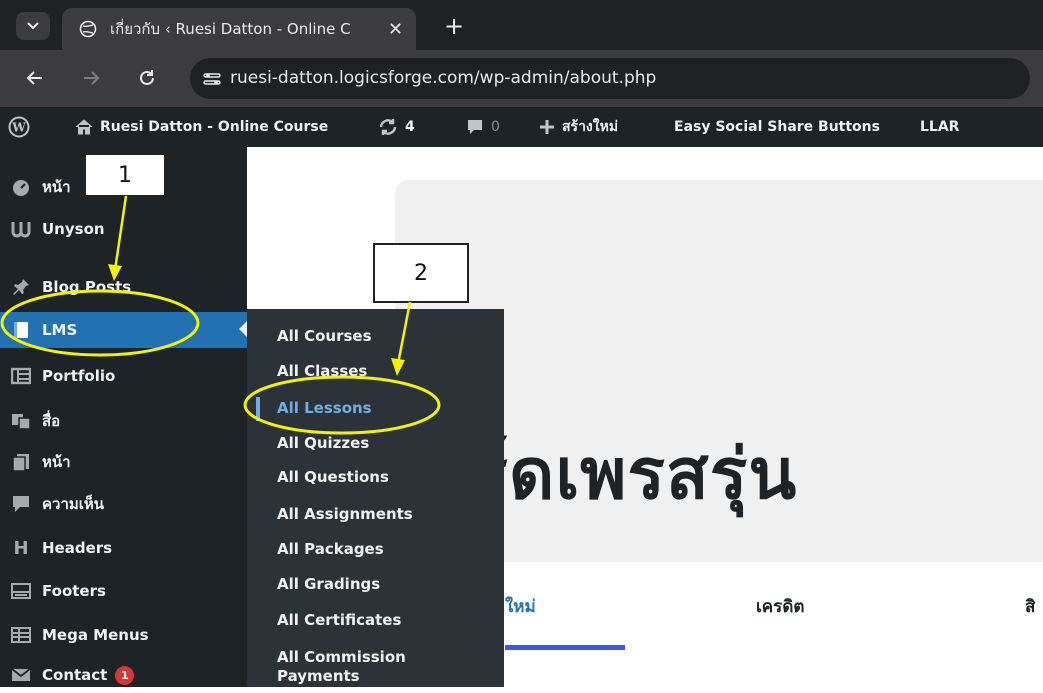  Describe the element at coordinates (410, 127) in the screenshot. I see `updates-count: 4` at that location.